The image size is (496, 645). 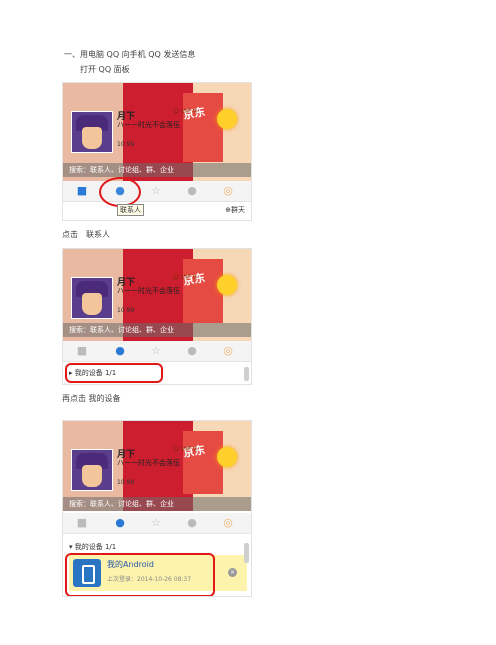 I want to click on caption-click-my-devices: 再点击 我的设备, so click(x=91, y=398).